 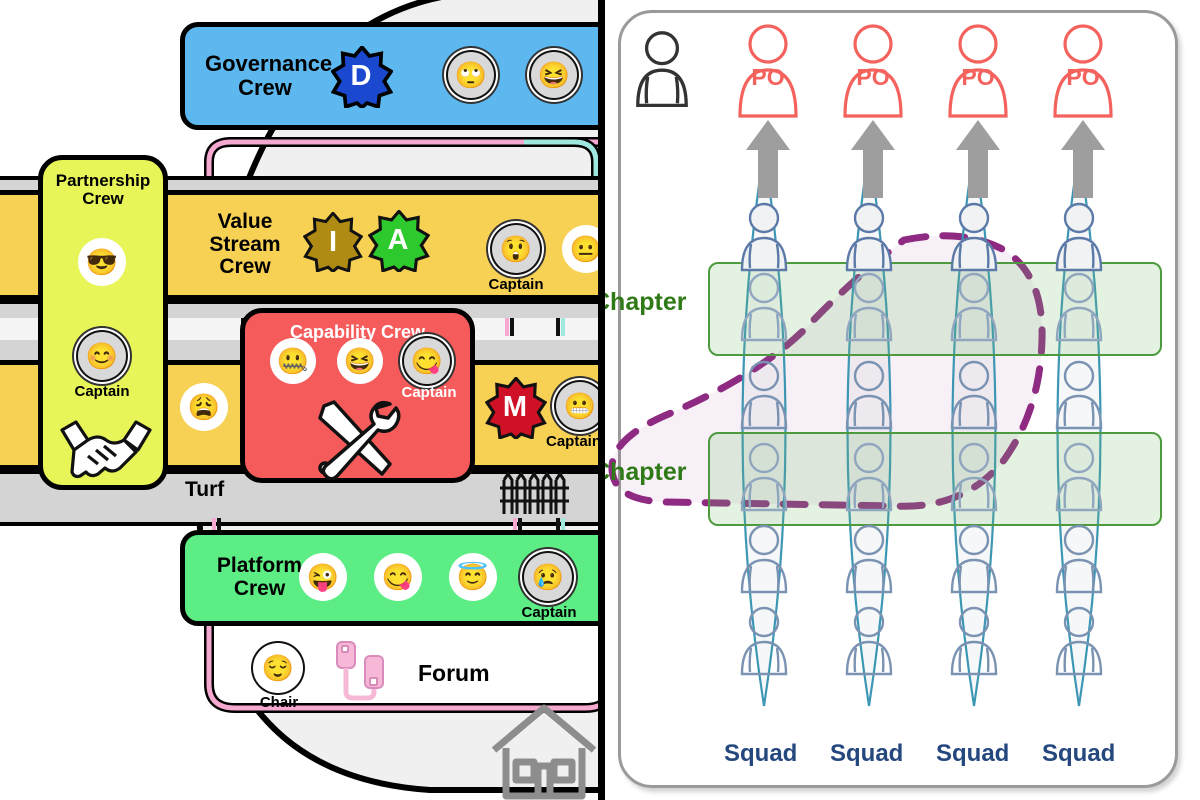 I want to click on tools-icon, so click(x=359, y=440).